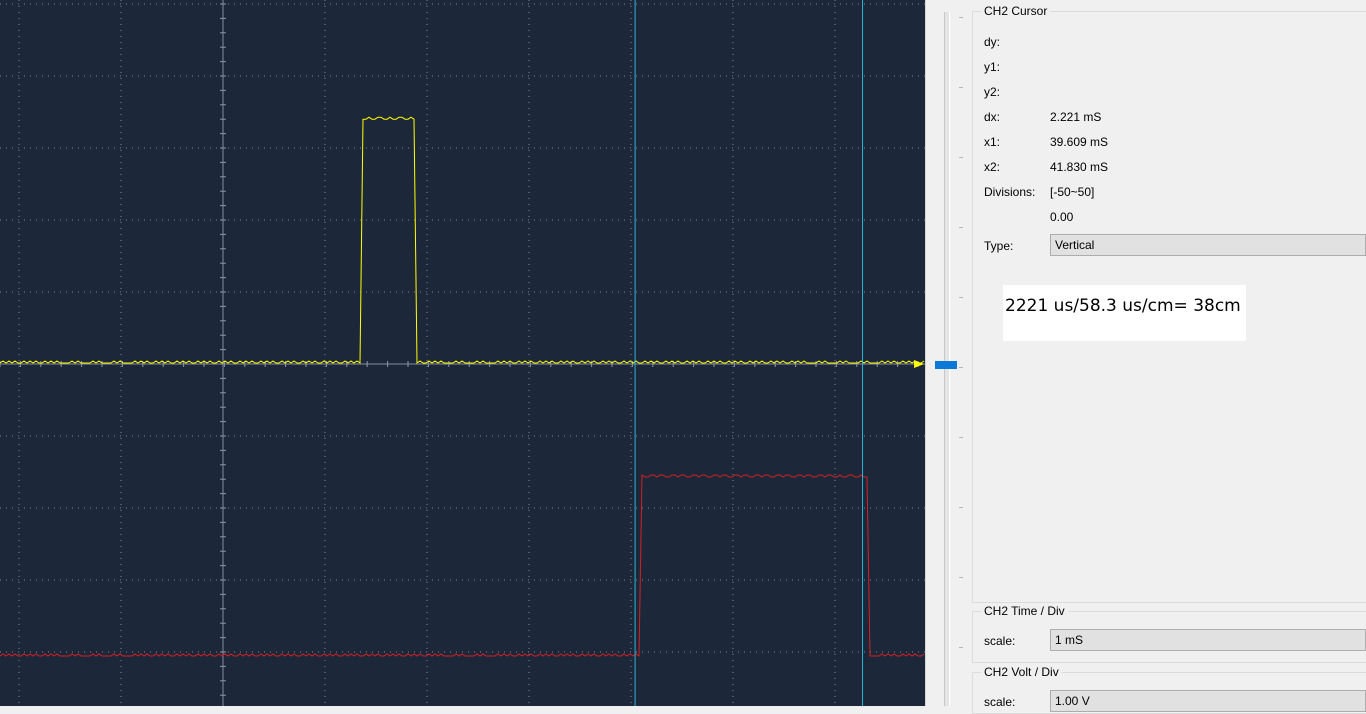 This screenshot has width=1366, height=714. Describe the element at coordinates (992, 67) in the screenshot. I see `y1-label: y1:` at that location.